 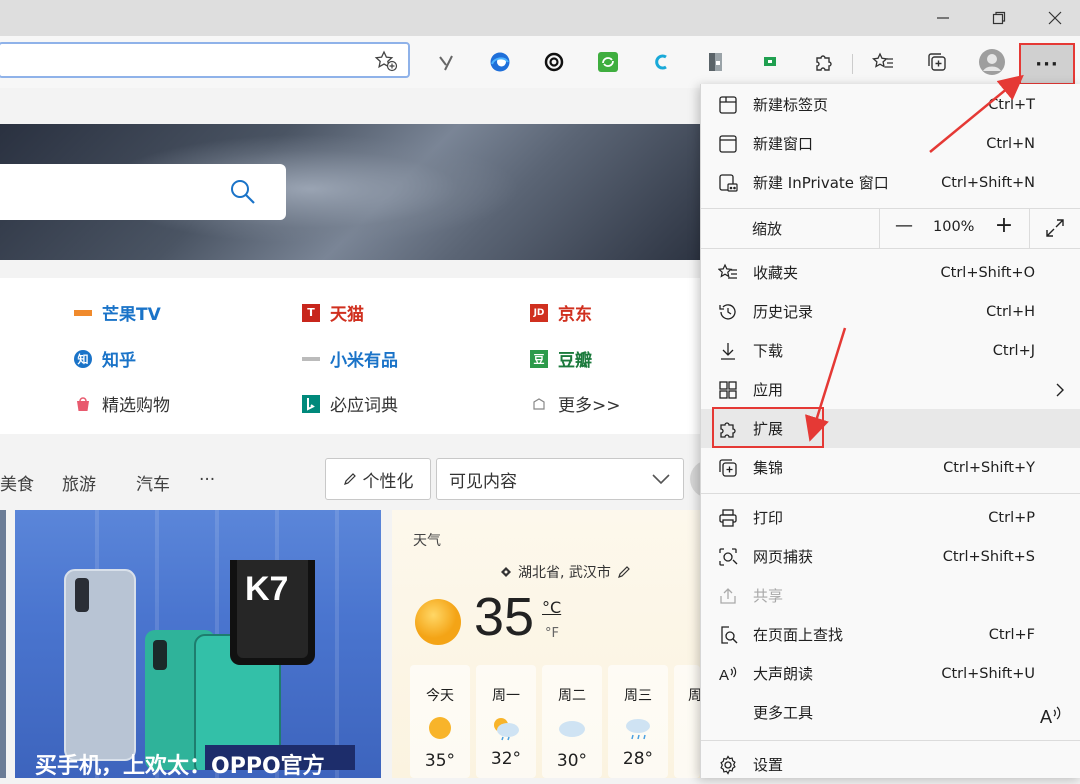 What do you see at coordinates (1029, 228) in the screenshot?
I see `zoom-divider` at bounding box center [1029, 228].